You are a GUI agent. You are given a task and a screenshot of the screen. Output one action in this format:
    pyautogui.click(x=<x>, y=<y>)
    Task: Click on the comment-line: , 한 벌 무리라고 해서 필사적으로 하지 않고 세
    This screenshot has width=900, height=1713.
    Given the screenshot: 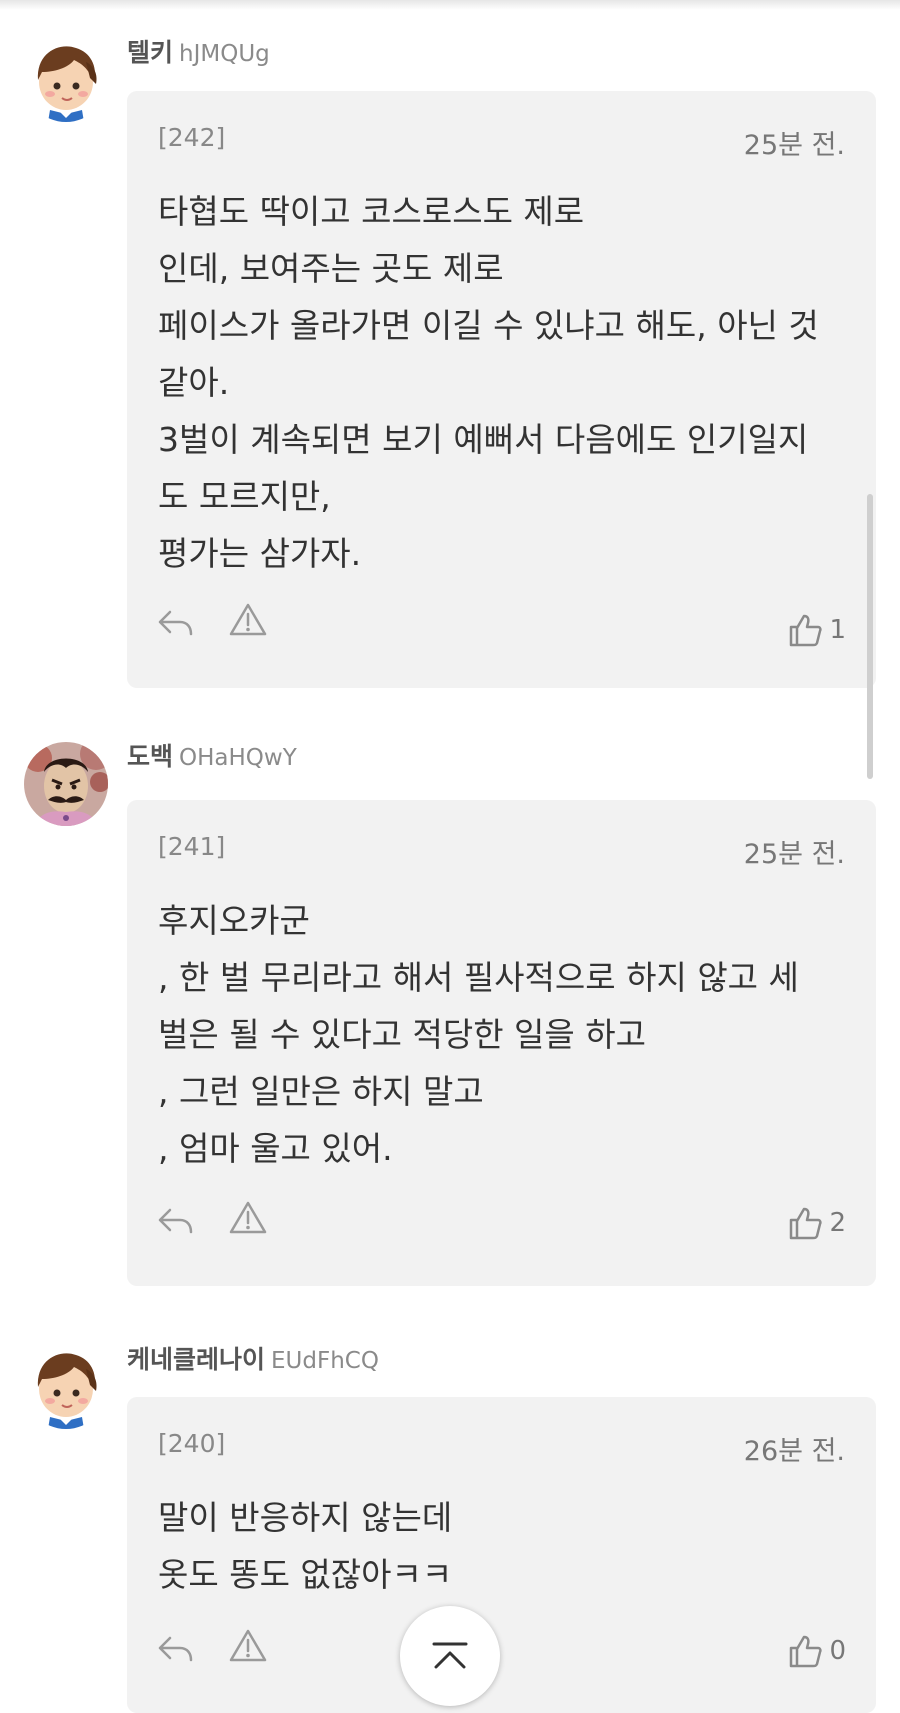 What is the action you would take?
    pyautogui.click(x=478, y=977)
    